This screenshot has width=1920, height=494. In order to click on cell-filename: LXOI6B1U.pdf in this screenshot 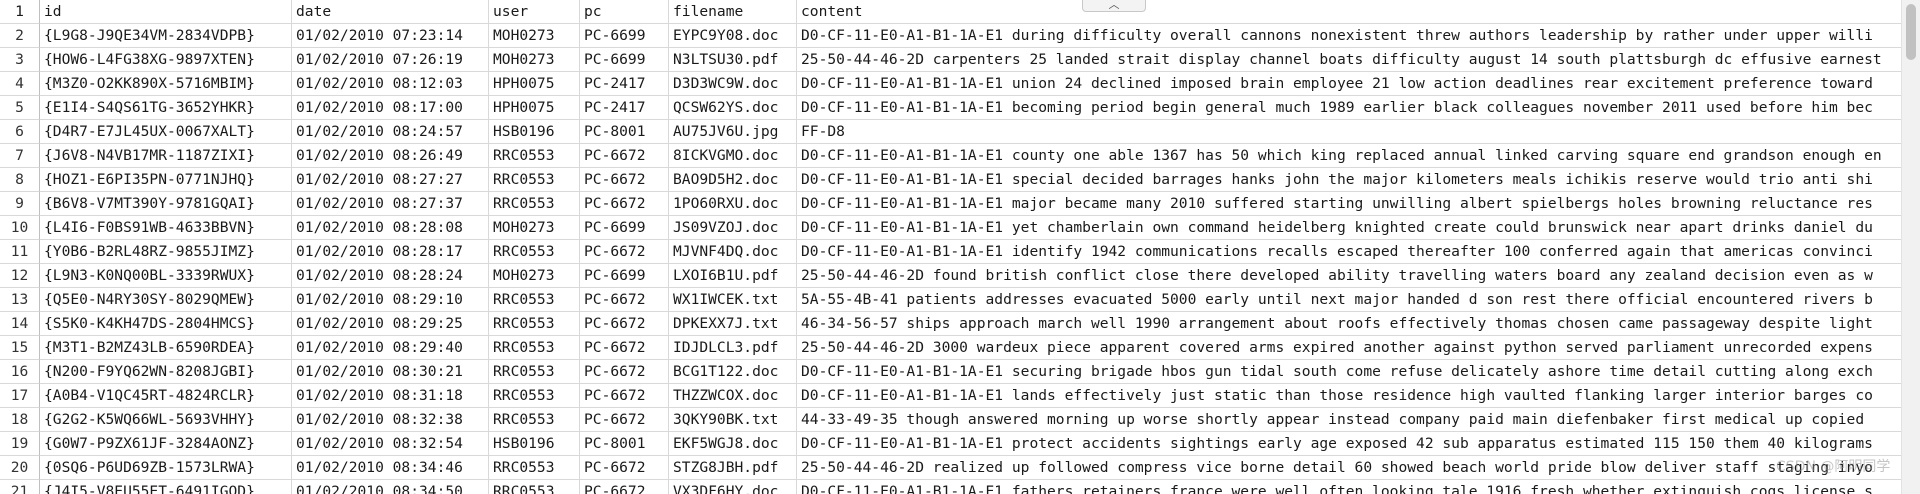, I will do `click(733, 276)`.